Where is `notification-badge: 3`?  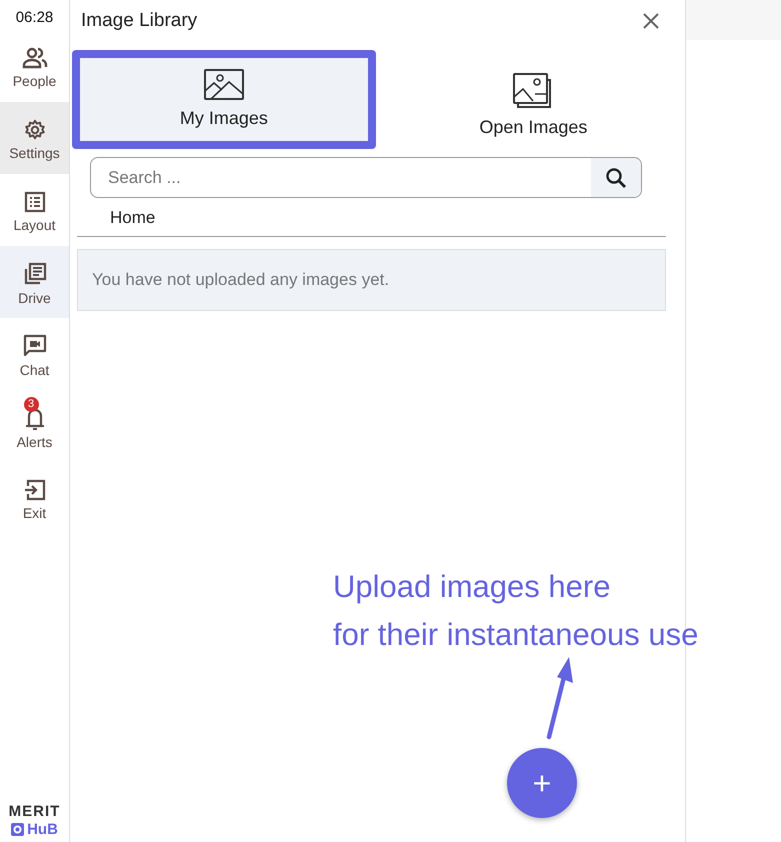
notification-badge: 3 is located at coordinates (31, 404).